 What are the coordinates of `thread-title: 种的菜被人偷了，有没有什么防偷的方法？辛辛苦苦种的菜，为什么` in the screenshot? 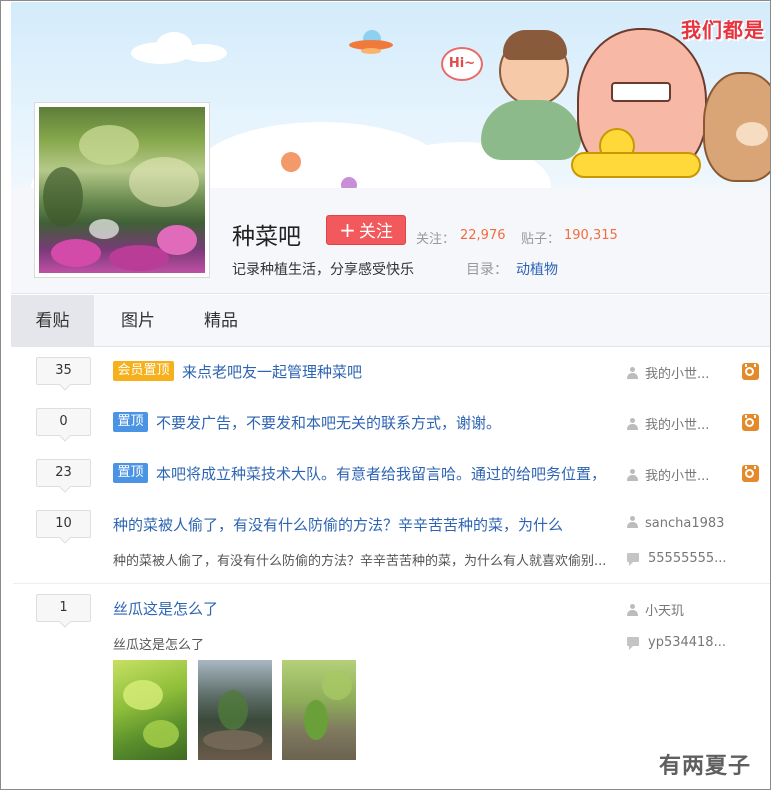 It's located at (348, 524).